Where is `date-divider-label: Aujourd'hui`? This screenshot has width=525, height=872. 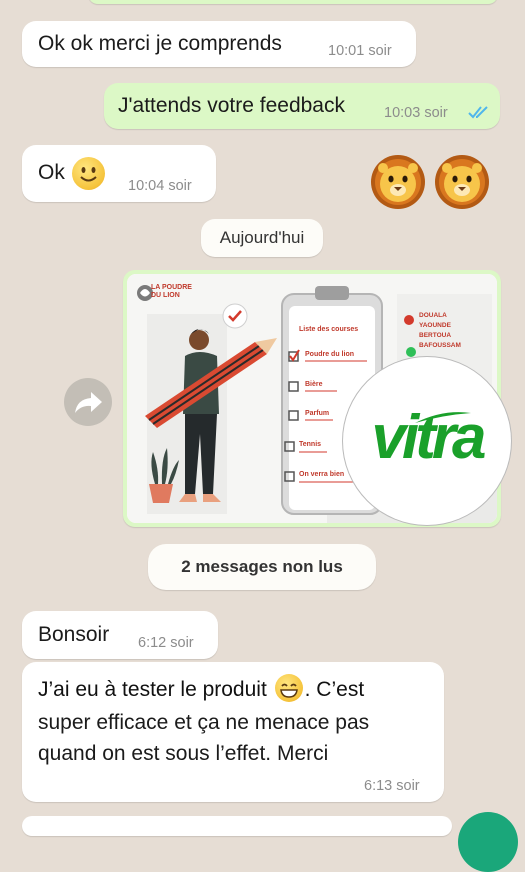 date-divider-label: Aujourd'hui is located at coordinates (262, 237).